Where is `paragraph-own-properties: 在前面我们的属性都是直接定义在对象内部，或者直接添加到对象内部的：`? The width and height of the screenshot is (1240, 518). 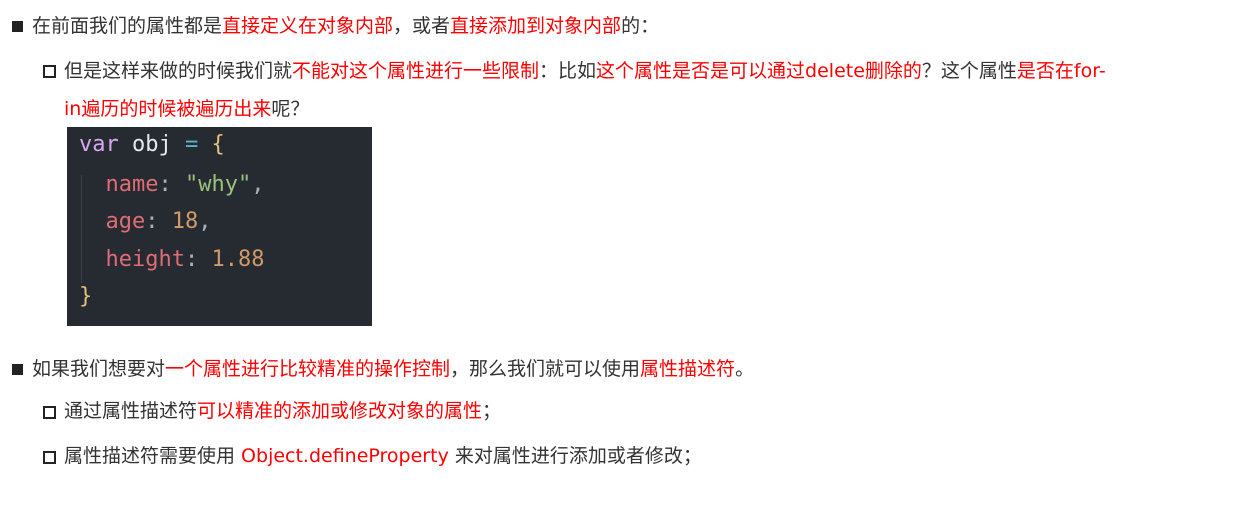 paragraph-own-properties: 在前面我们的属性都是直接定义在对象内部，或者直接添加到对象内部的： is located at coordinates (345, 26).